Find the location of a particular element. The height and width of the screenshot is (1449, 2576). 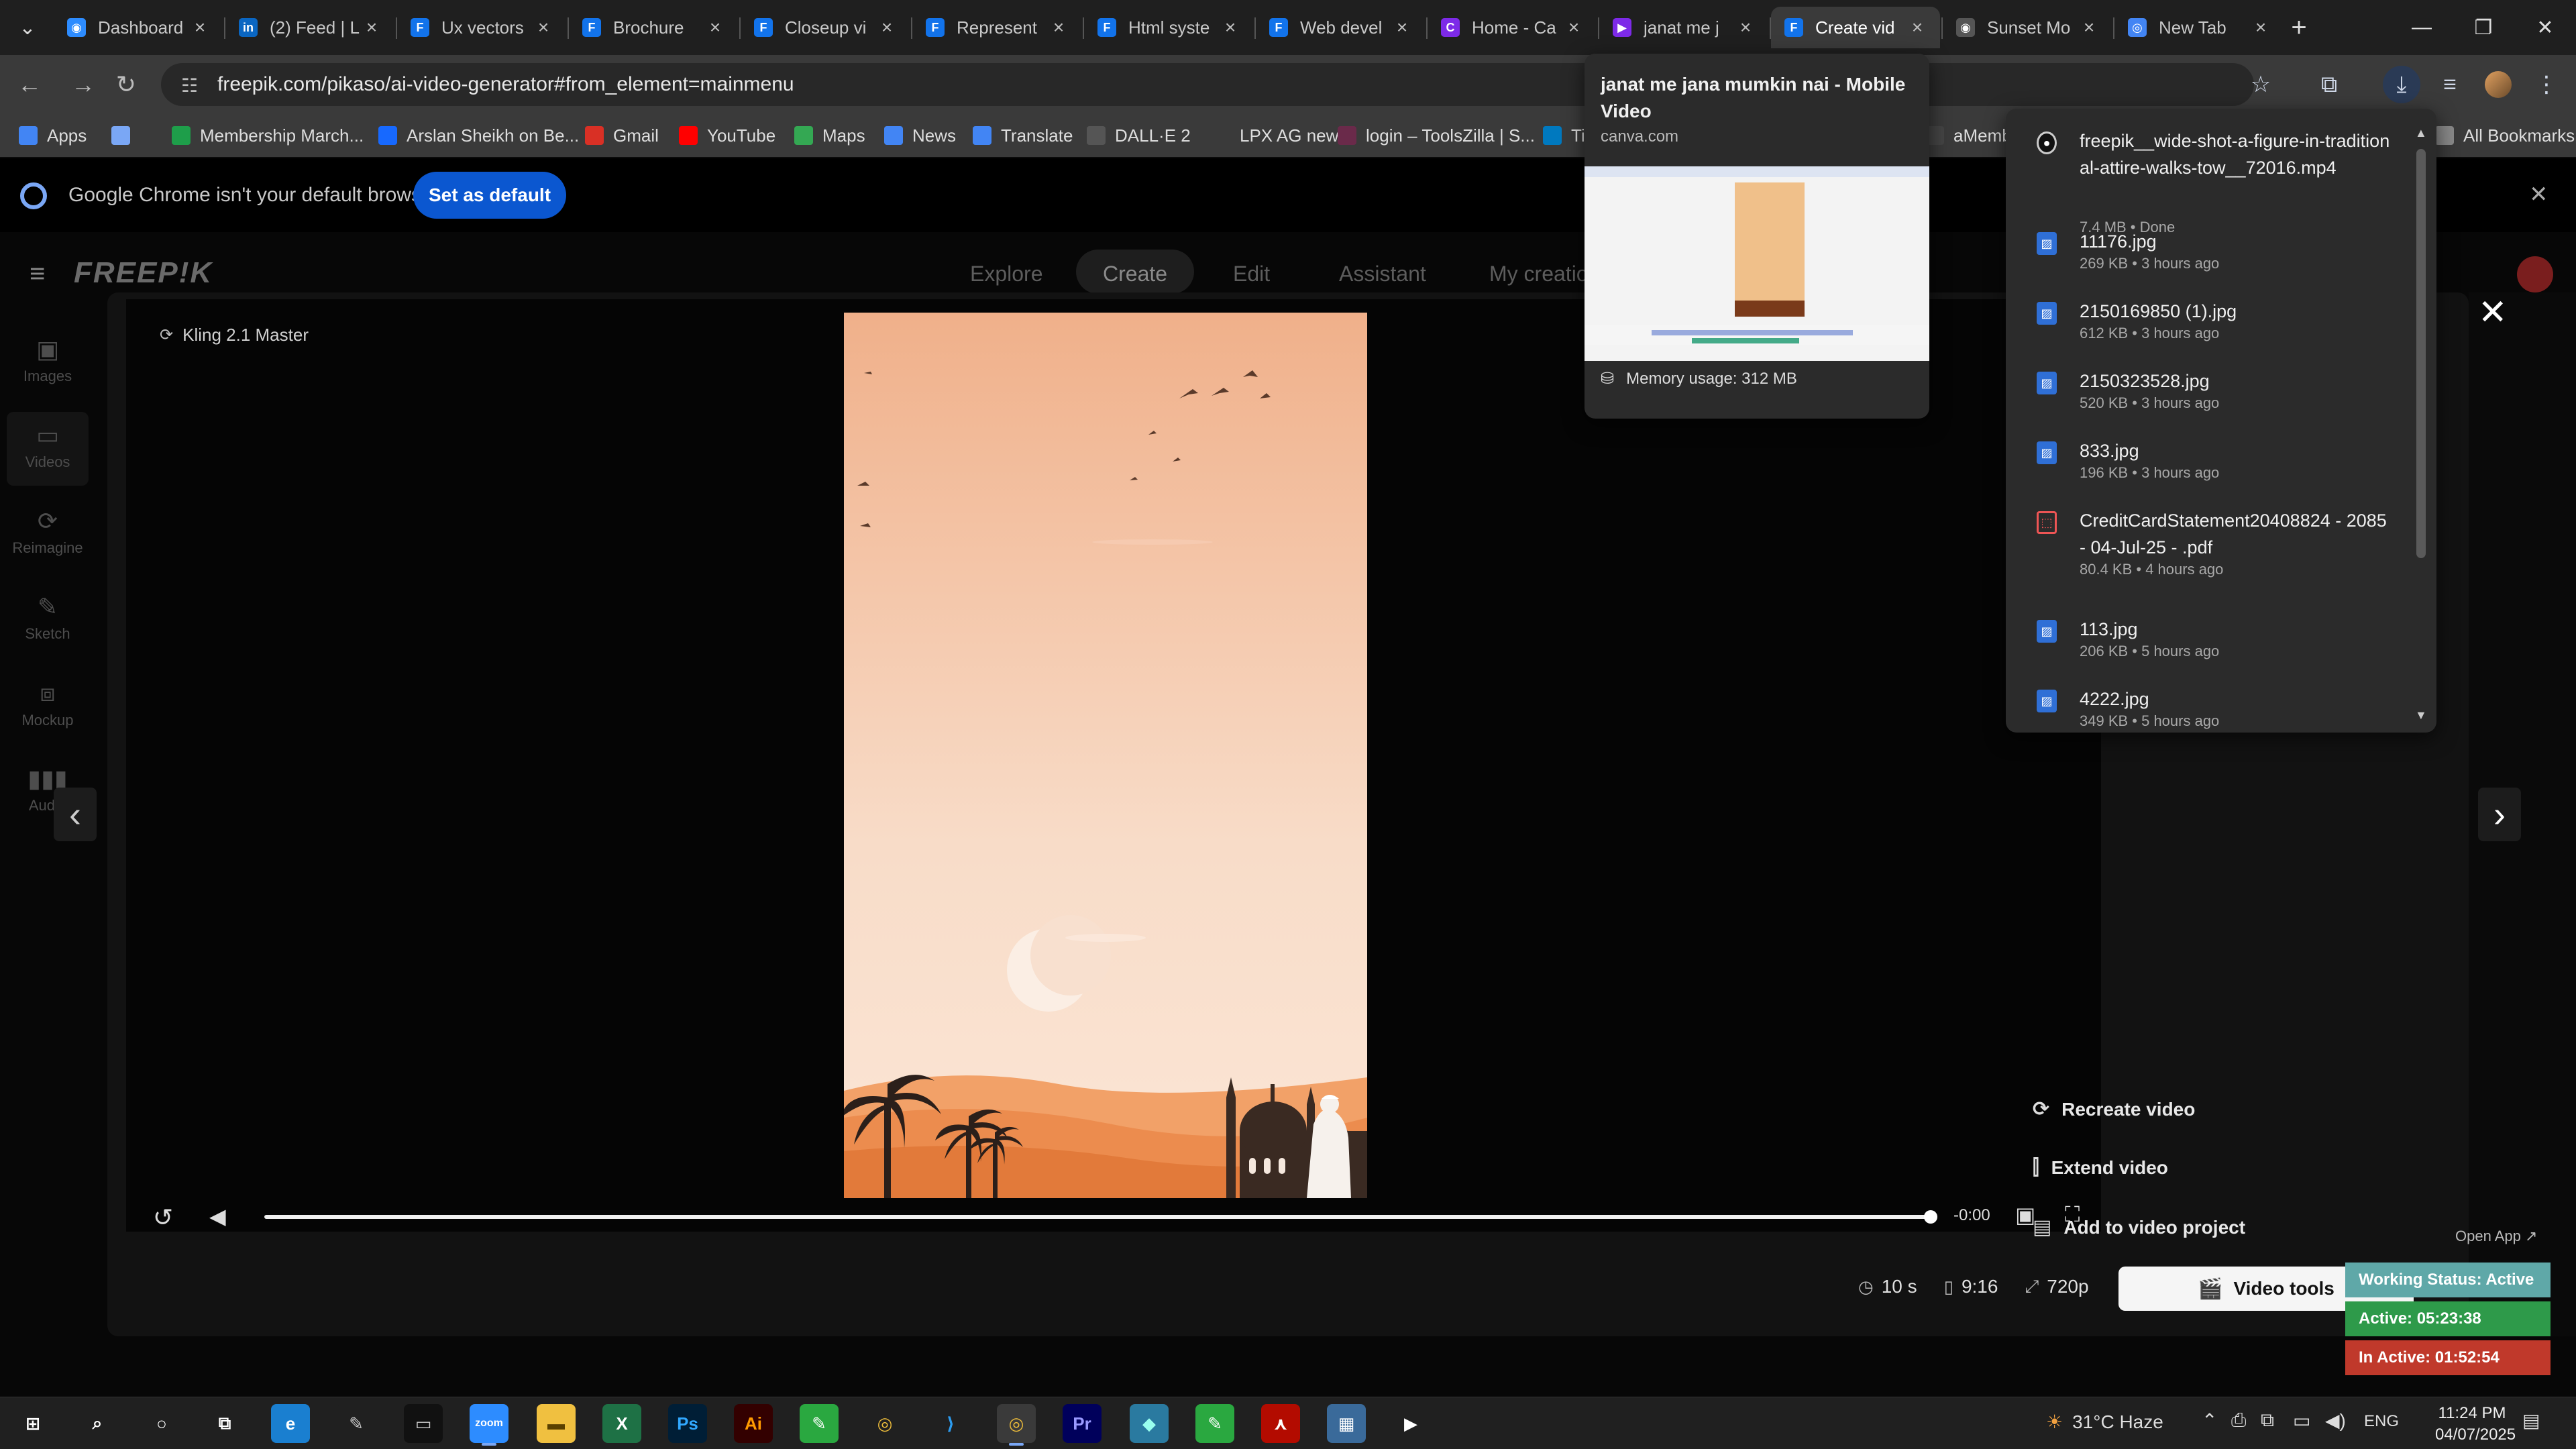

site-info-icon: ☷ is located at coordinates (191, 85).